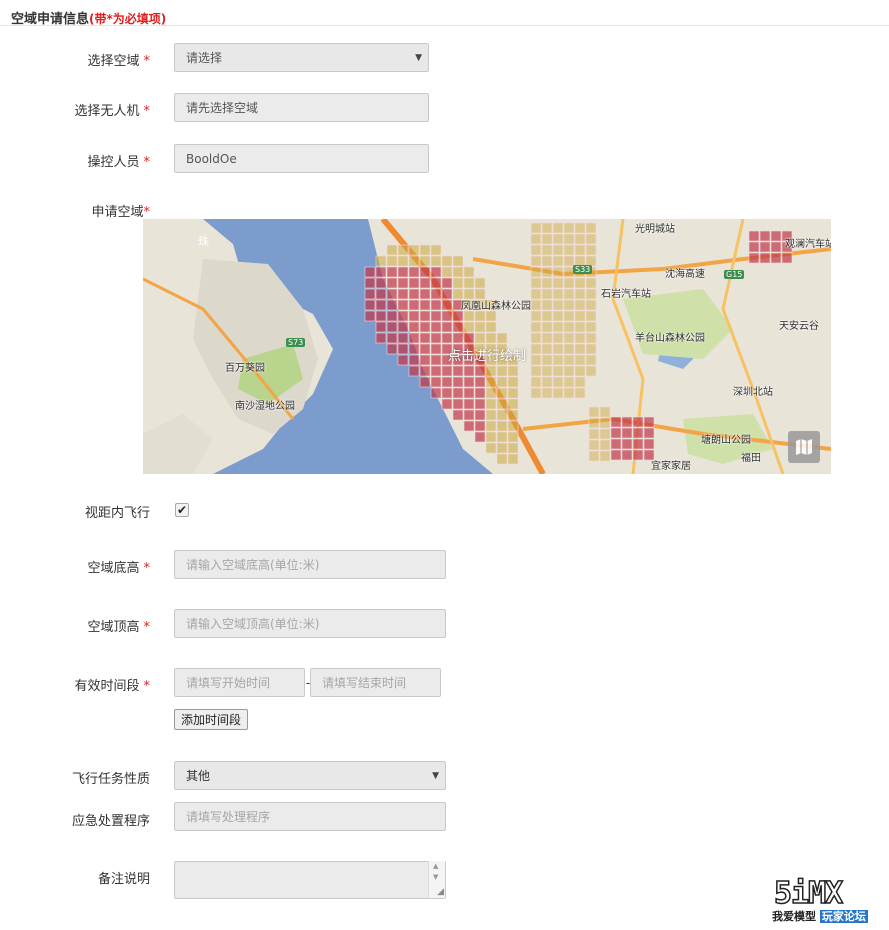 The width and height of the screenshot is (889, 930). I want to click on altitude-min-input: 请输入空域底高(单位:米), so click(310, 564).